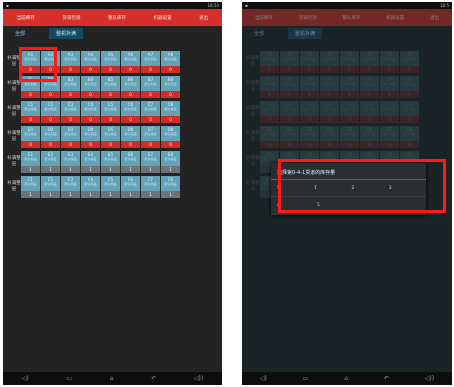 The image size is (454, 387). I want to click on slot-cell: F4默认商品1, so click(90, 187).